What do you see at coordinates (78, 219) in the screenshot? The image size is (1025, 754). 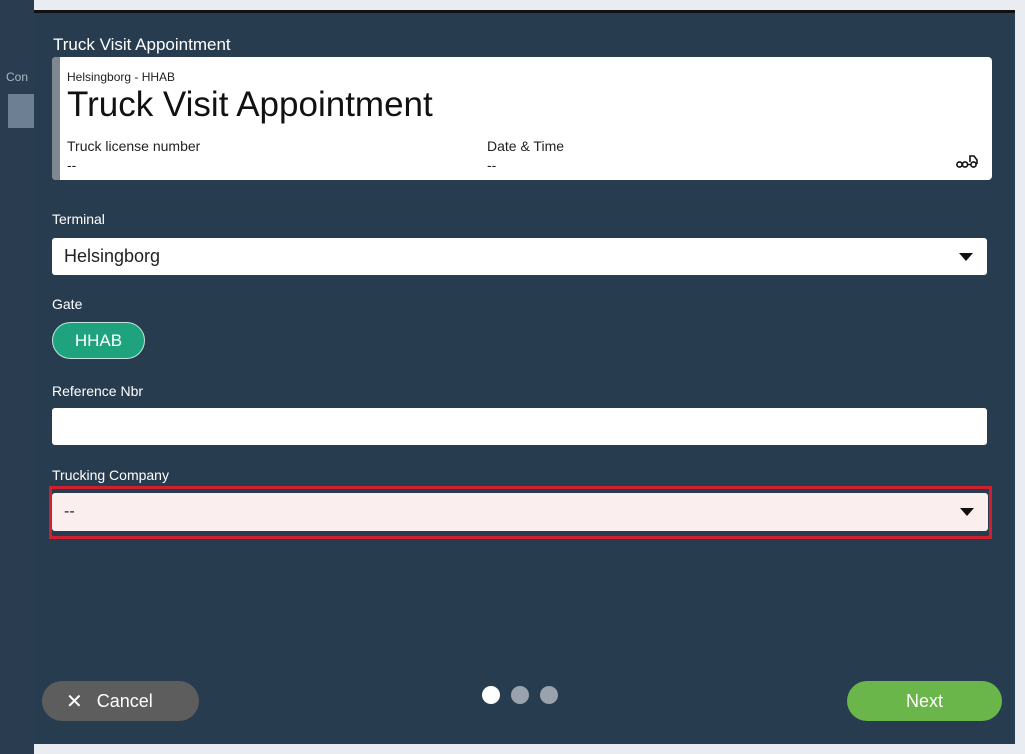 I see `terminal-label: Terminal` at bounding box center [78, 219].